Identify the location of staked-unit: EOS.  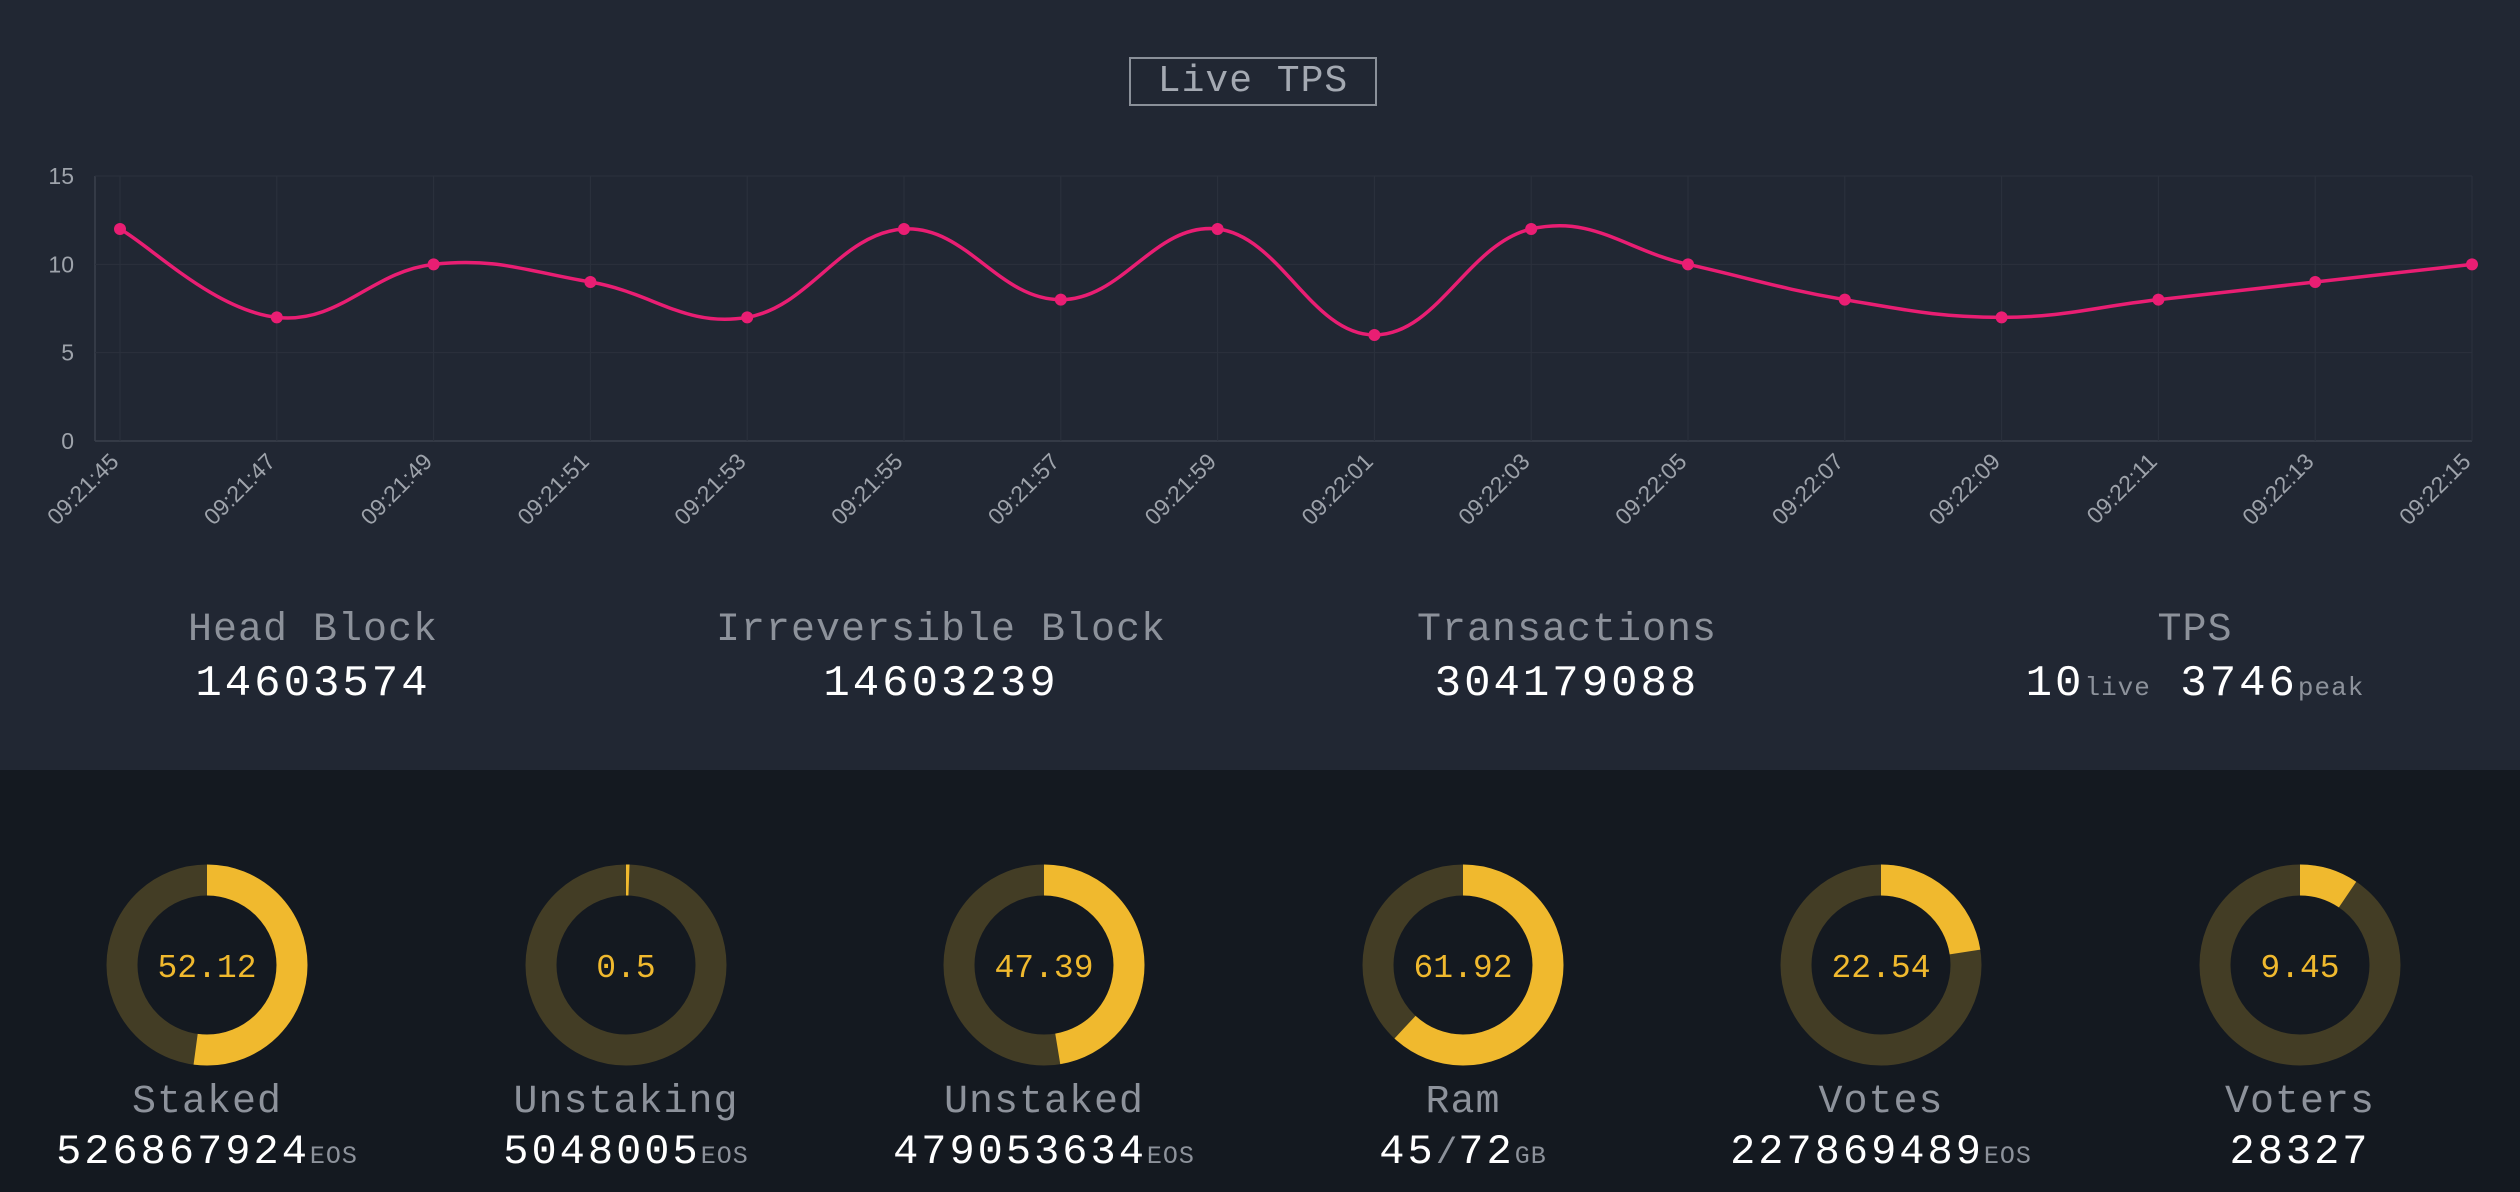
(333, 1156).